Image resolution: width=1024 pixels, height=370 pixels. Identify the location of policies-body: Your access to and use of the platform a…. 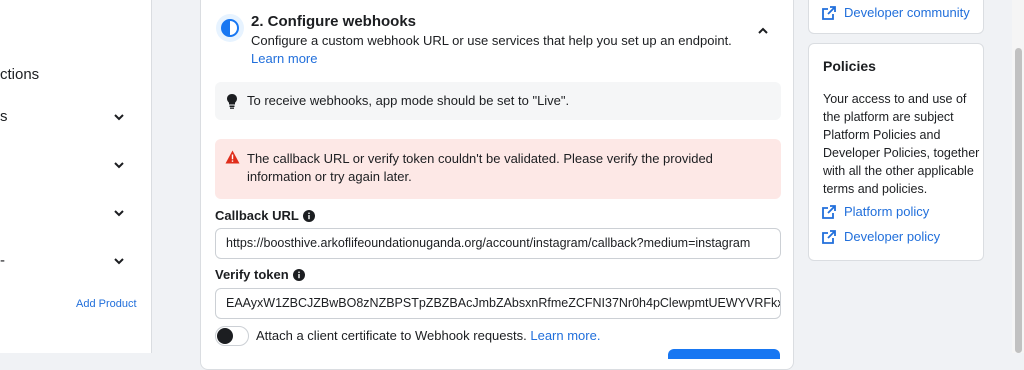
(901, 144).